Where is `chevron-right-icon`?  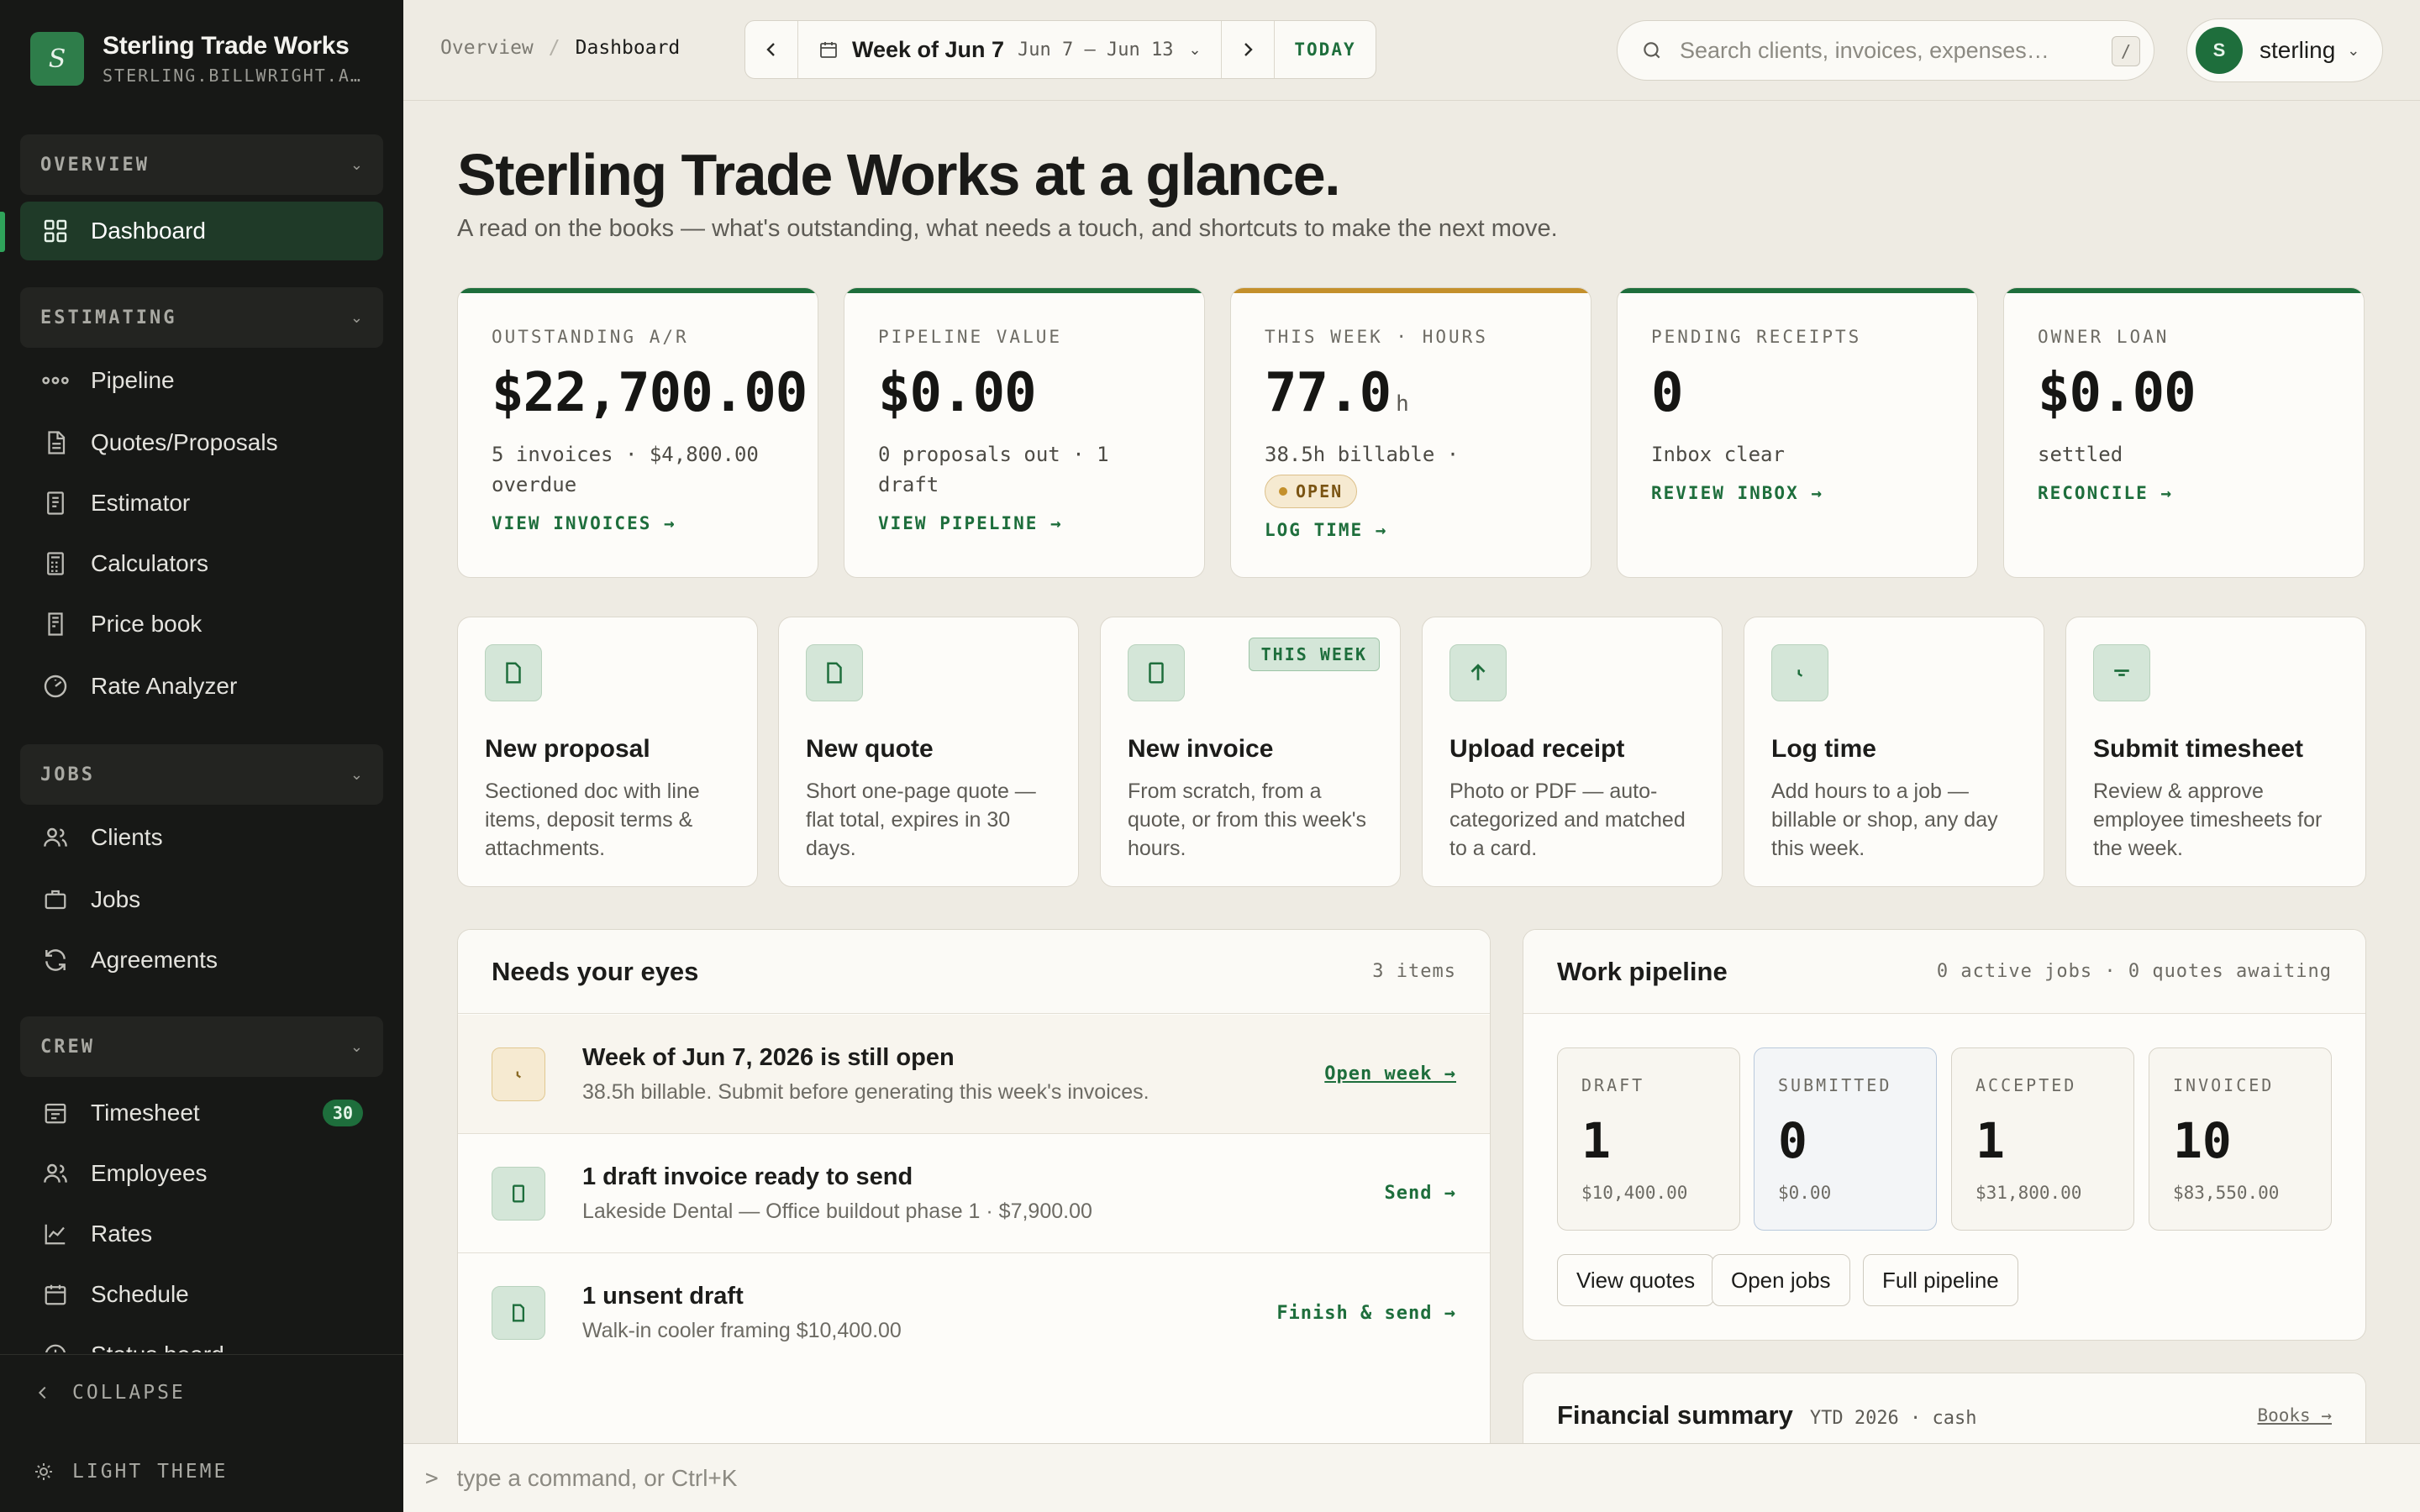 chevron-right-icon is located at coordinates (1248, 49).